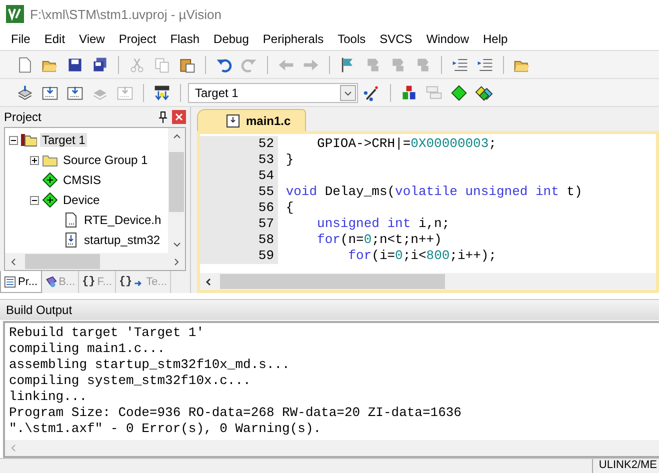 The height and width of the screenshot is (473, 659). What do you see at coordinates (239, 192) in the screenshot?
I see `line-number: 55` at bounding box center [239, 192].